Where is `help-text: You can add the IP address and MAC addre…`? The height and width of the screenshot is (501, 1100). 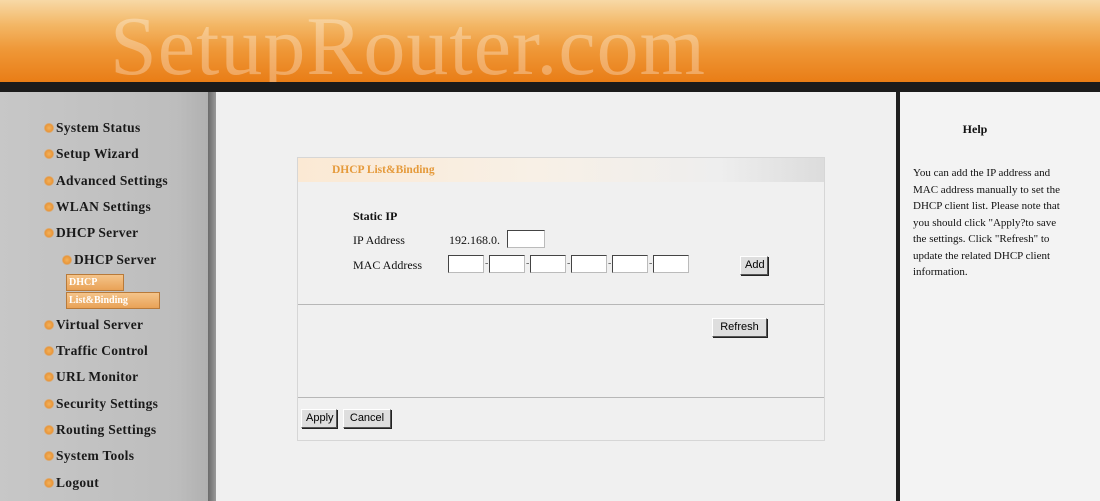 help-text: You can add the IP address and MAC addre… is located at coordinates (986, 222).